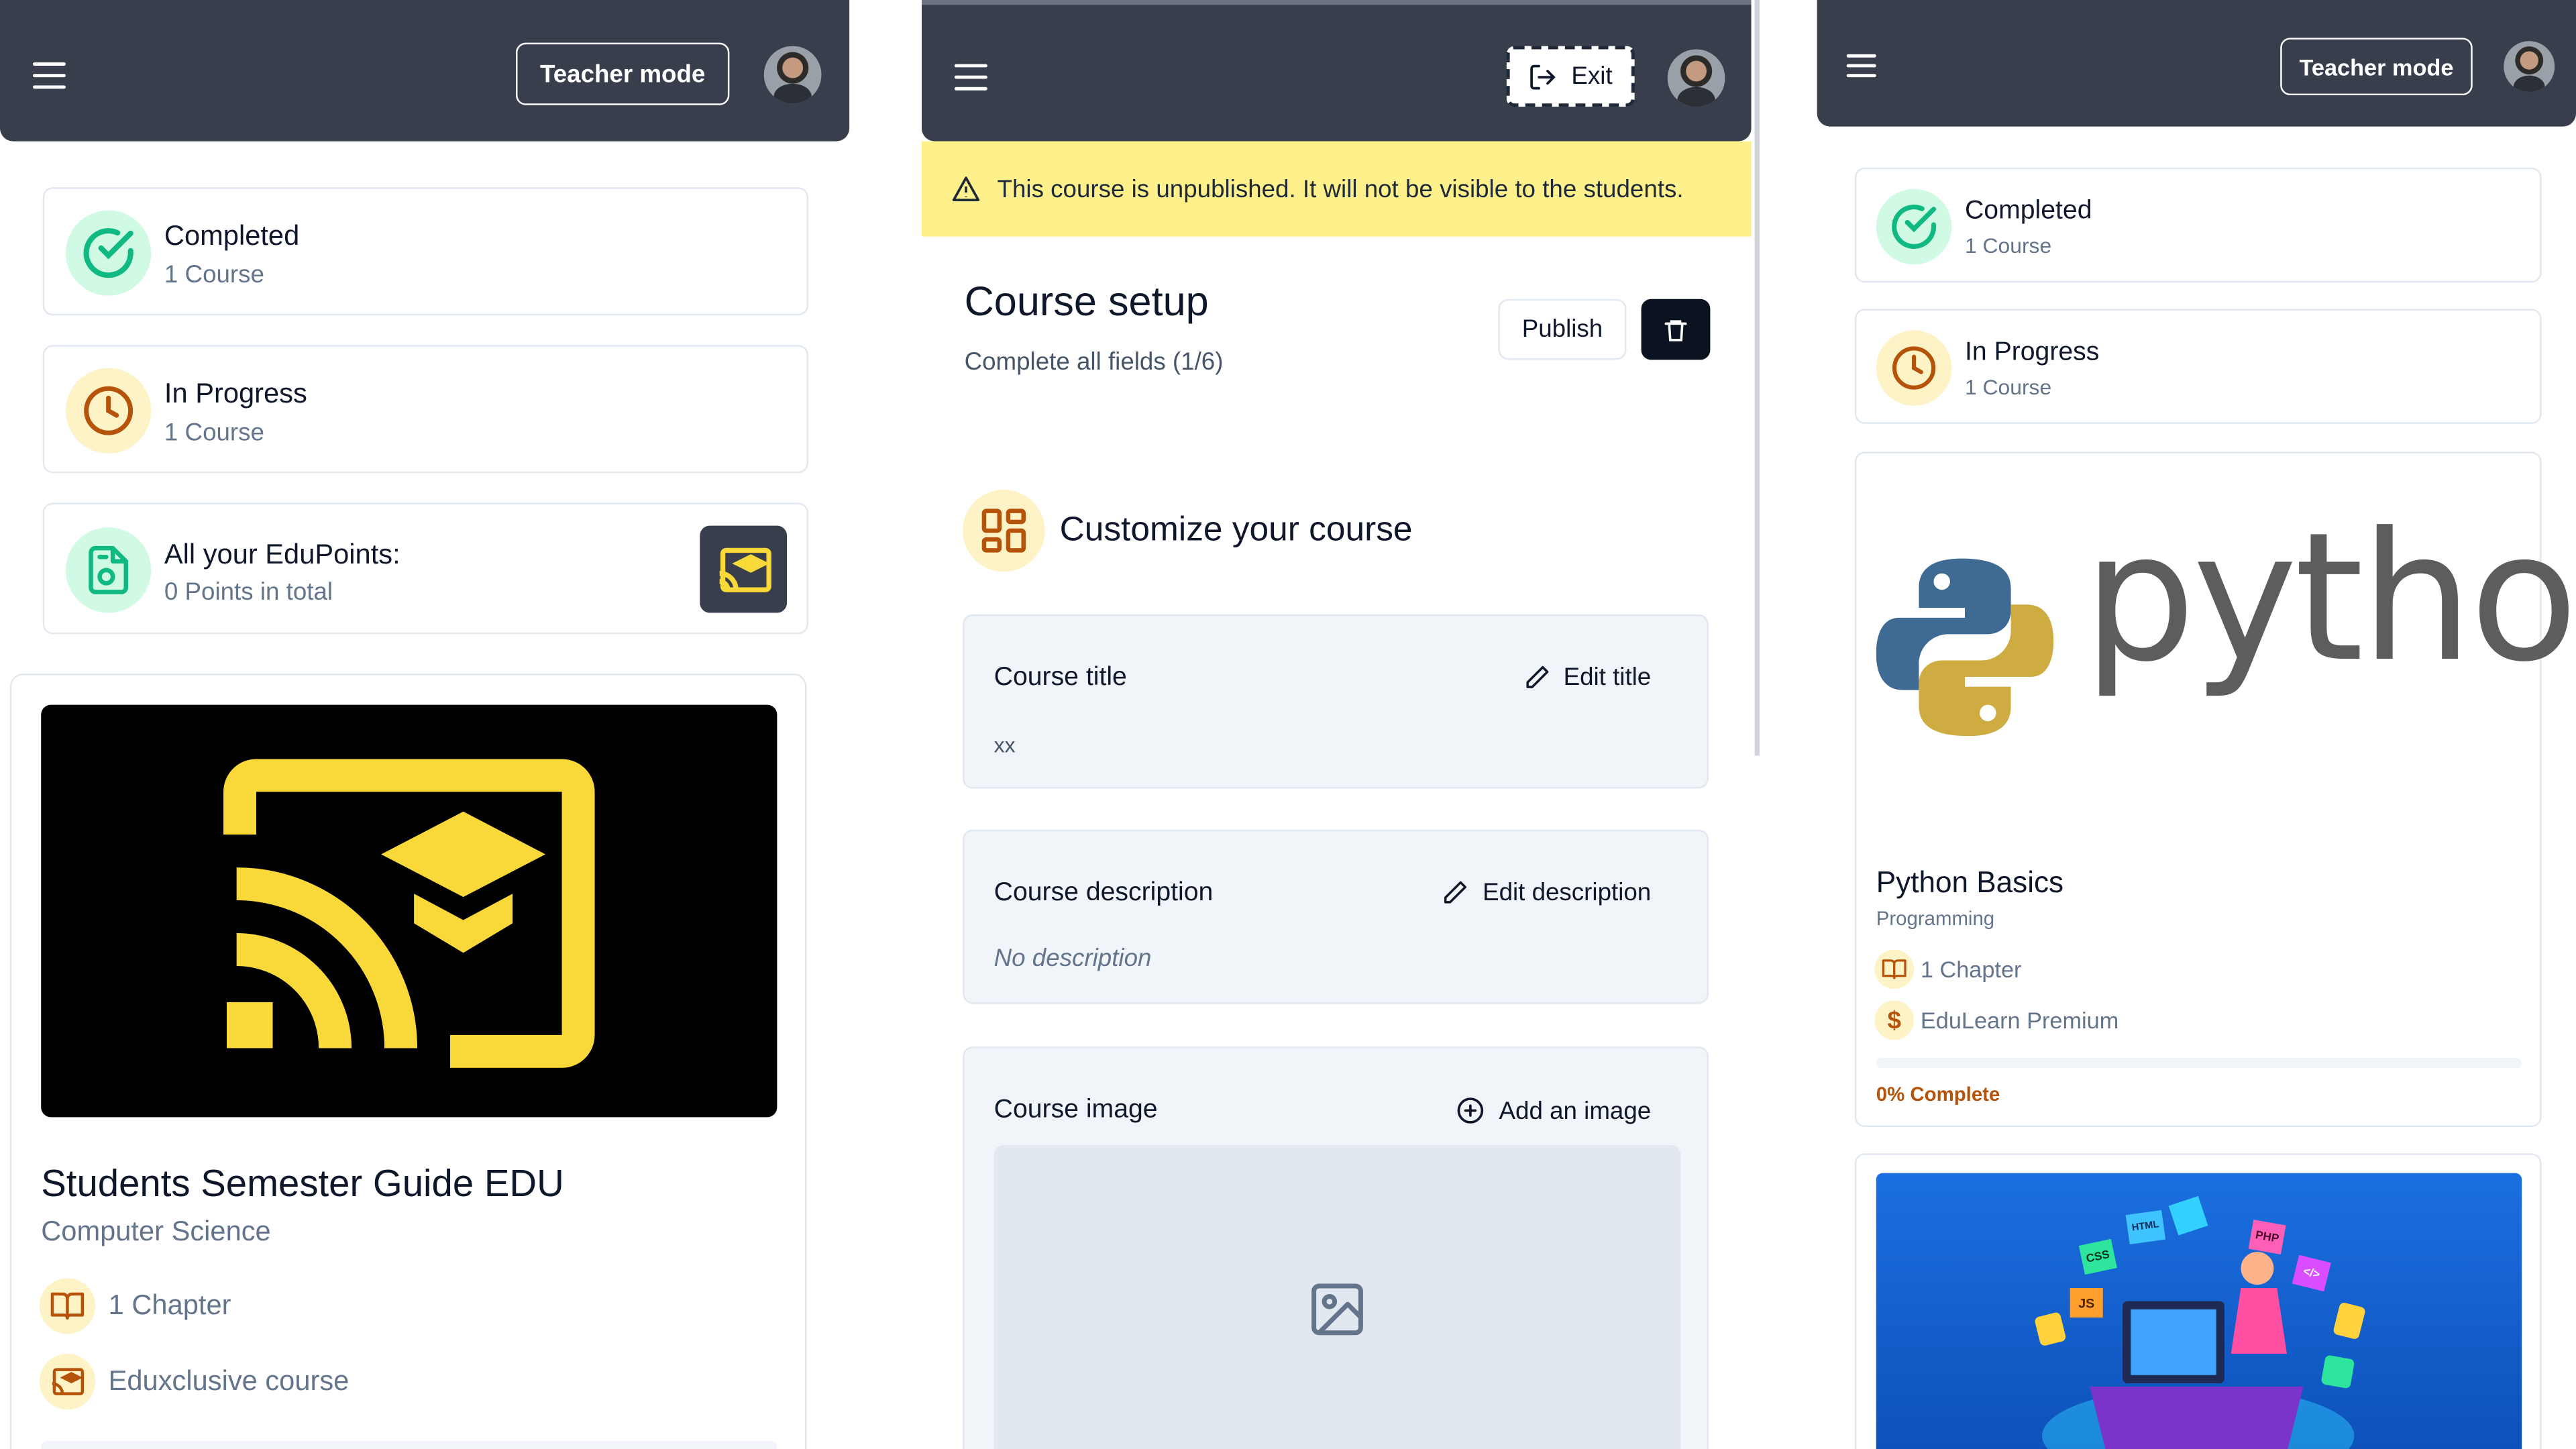  Describe the element at coordinates (2337, 1371) in the screenshot. I see `terminal-icon` at that location.